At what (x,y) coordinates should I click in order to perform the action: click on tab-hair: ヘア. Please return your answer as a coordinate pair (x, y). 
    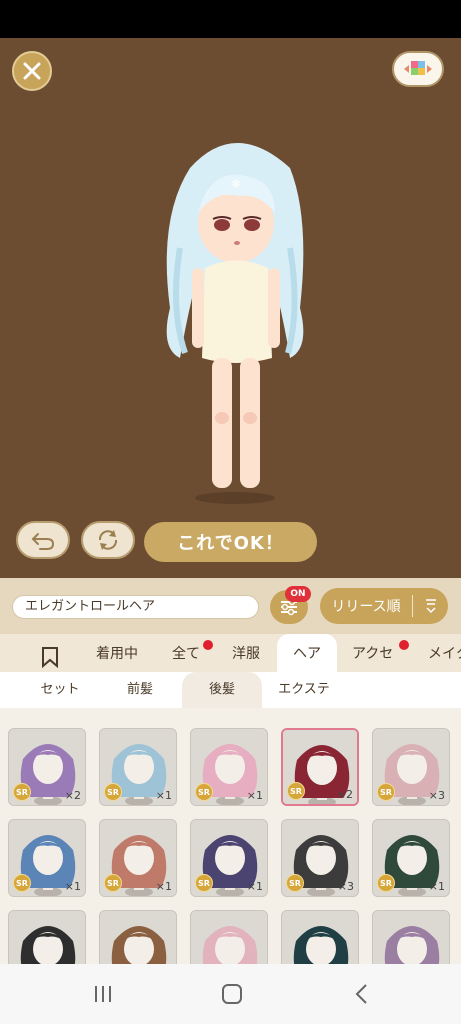
    Looking at the image, I should click on (307, 653).